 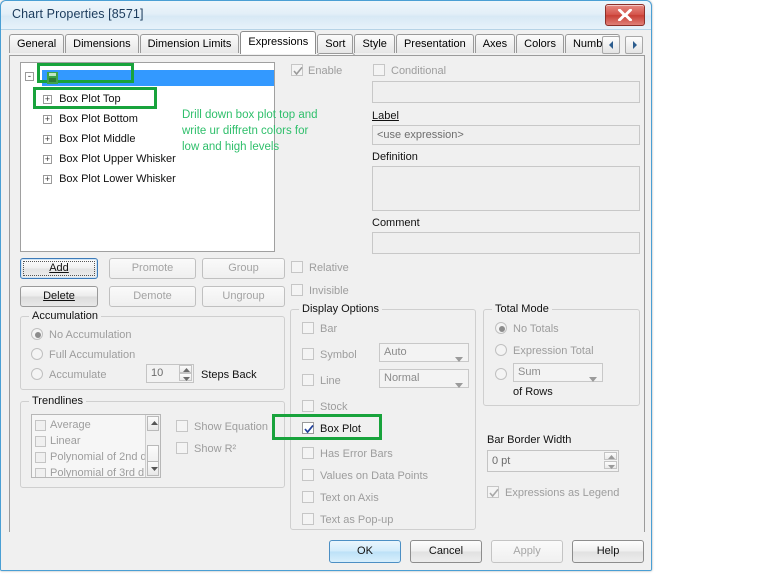 I want to click on tree-expander-box-plot-upper-whisker: +, so click(x=47, y=159).